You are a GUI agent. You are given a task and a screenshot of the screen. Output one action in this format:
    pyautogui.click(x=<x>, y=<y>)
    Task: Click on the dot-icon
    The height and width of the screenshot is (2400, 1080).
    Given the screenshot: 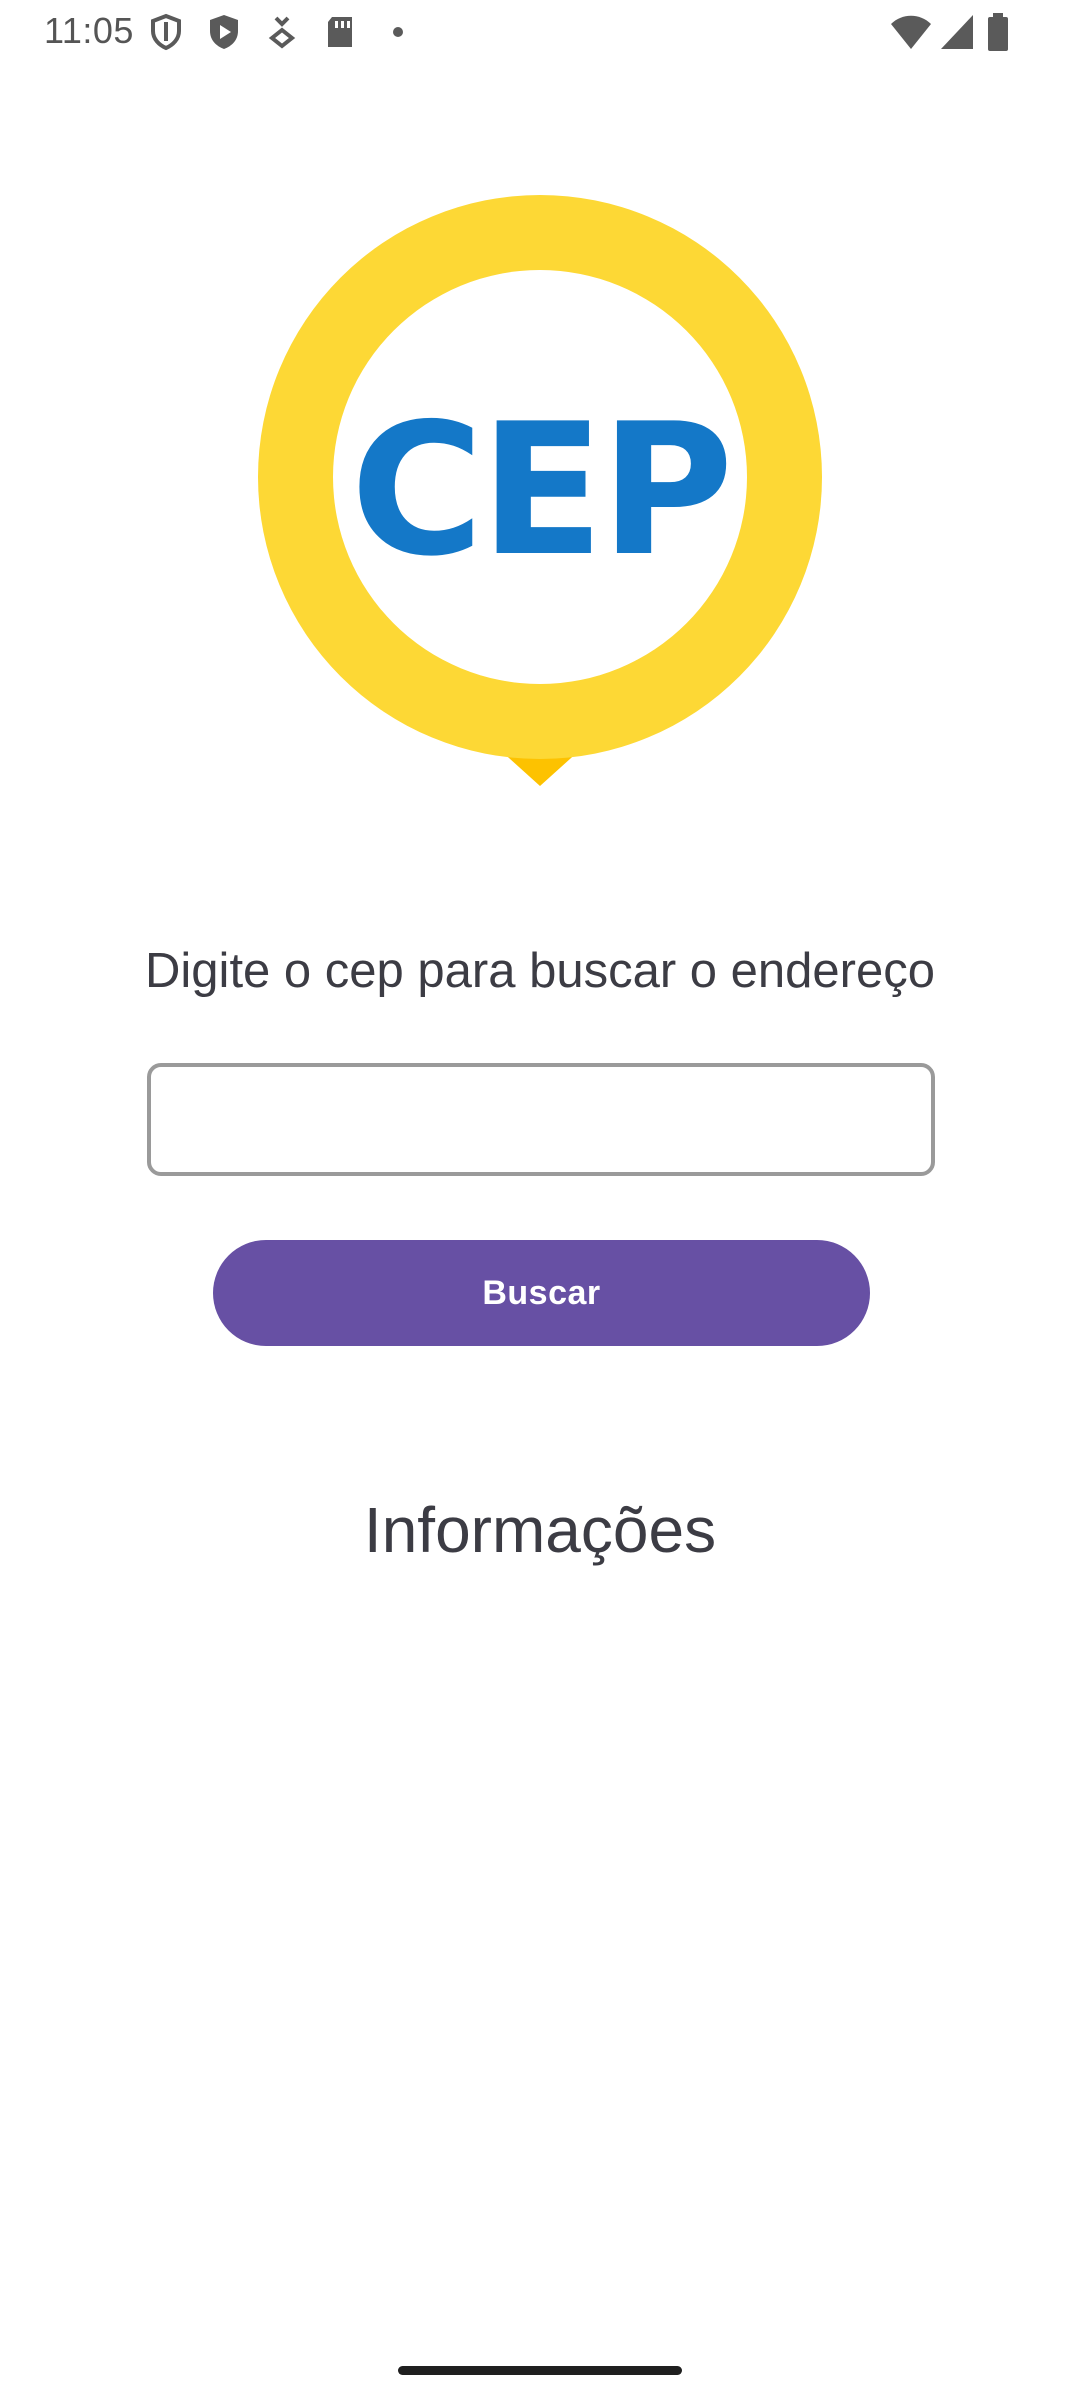 What is the action you would take?
    pyautogui.click(x=398, y=32)
    